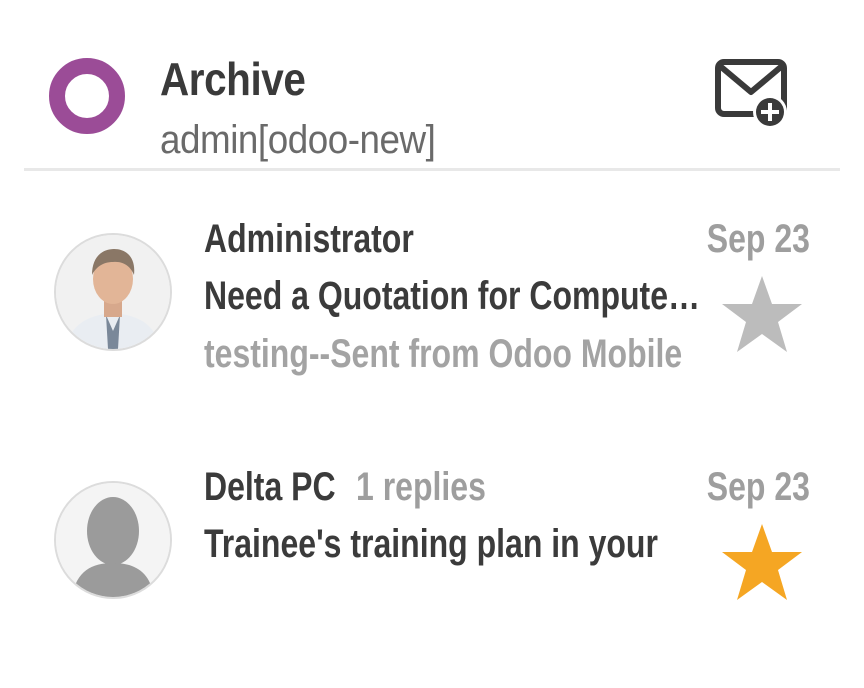 Image resolution: width=864 pixels, height=688 pixels. Describe the element at coordinates (754, 95) in the screenshot. I see `compose-mail-icon` at that location.